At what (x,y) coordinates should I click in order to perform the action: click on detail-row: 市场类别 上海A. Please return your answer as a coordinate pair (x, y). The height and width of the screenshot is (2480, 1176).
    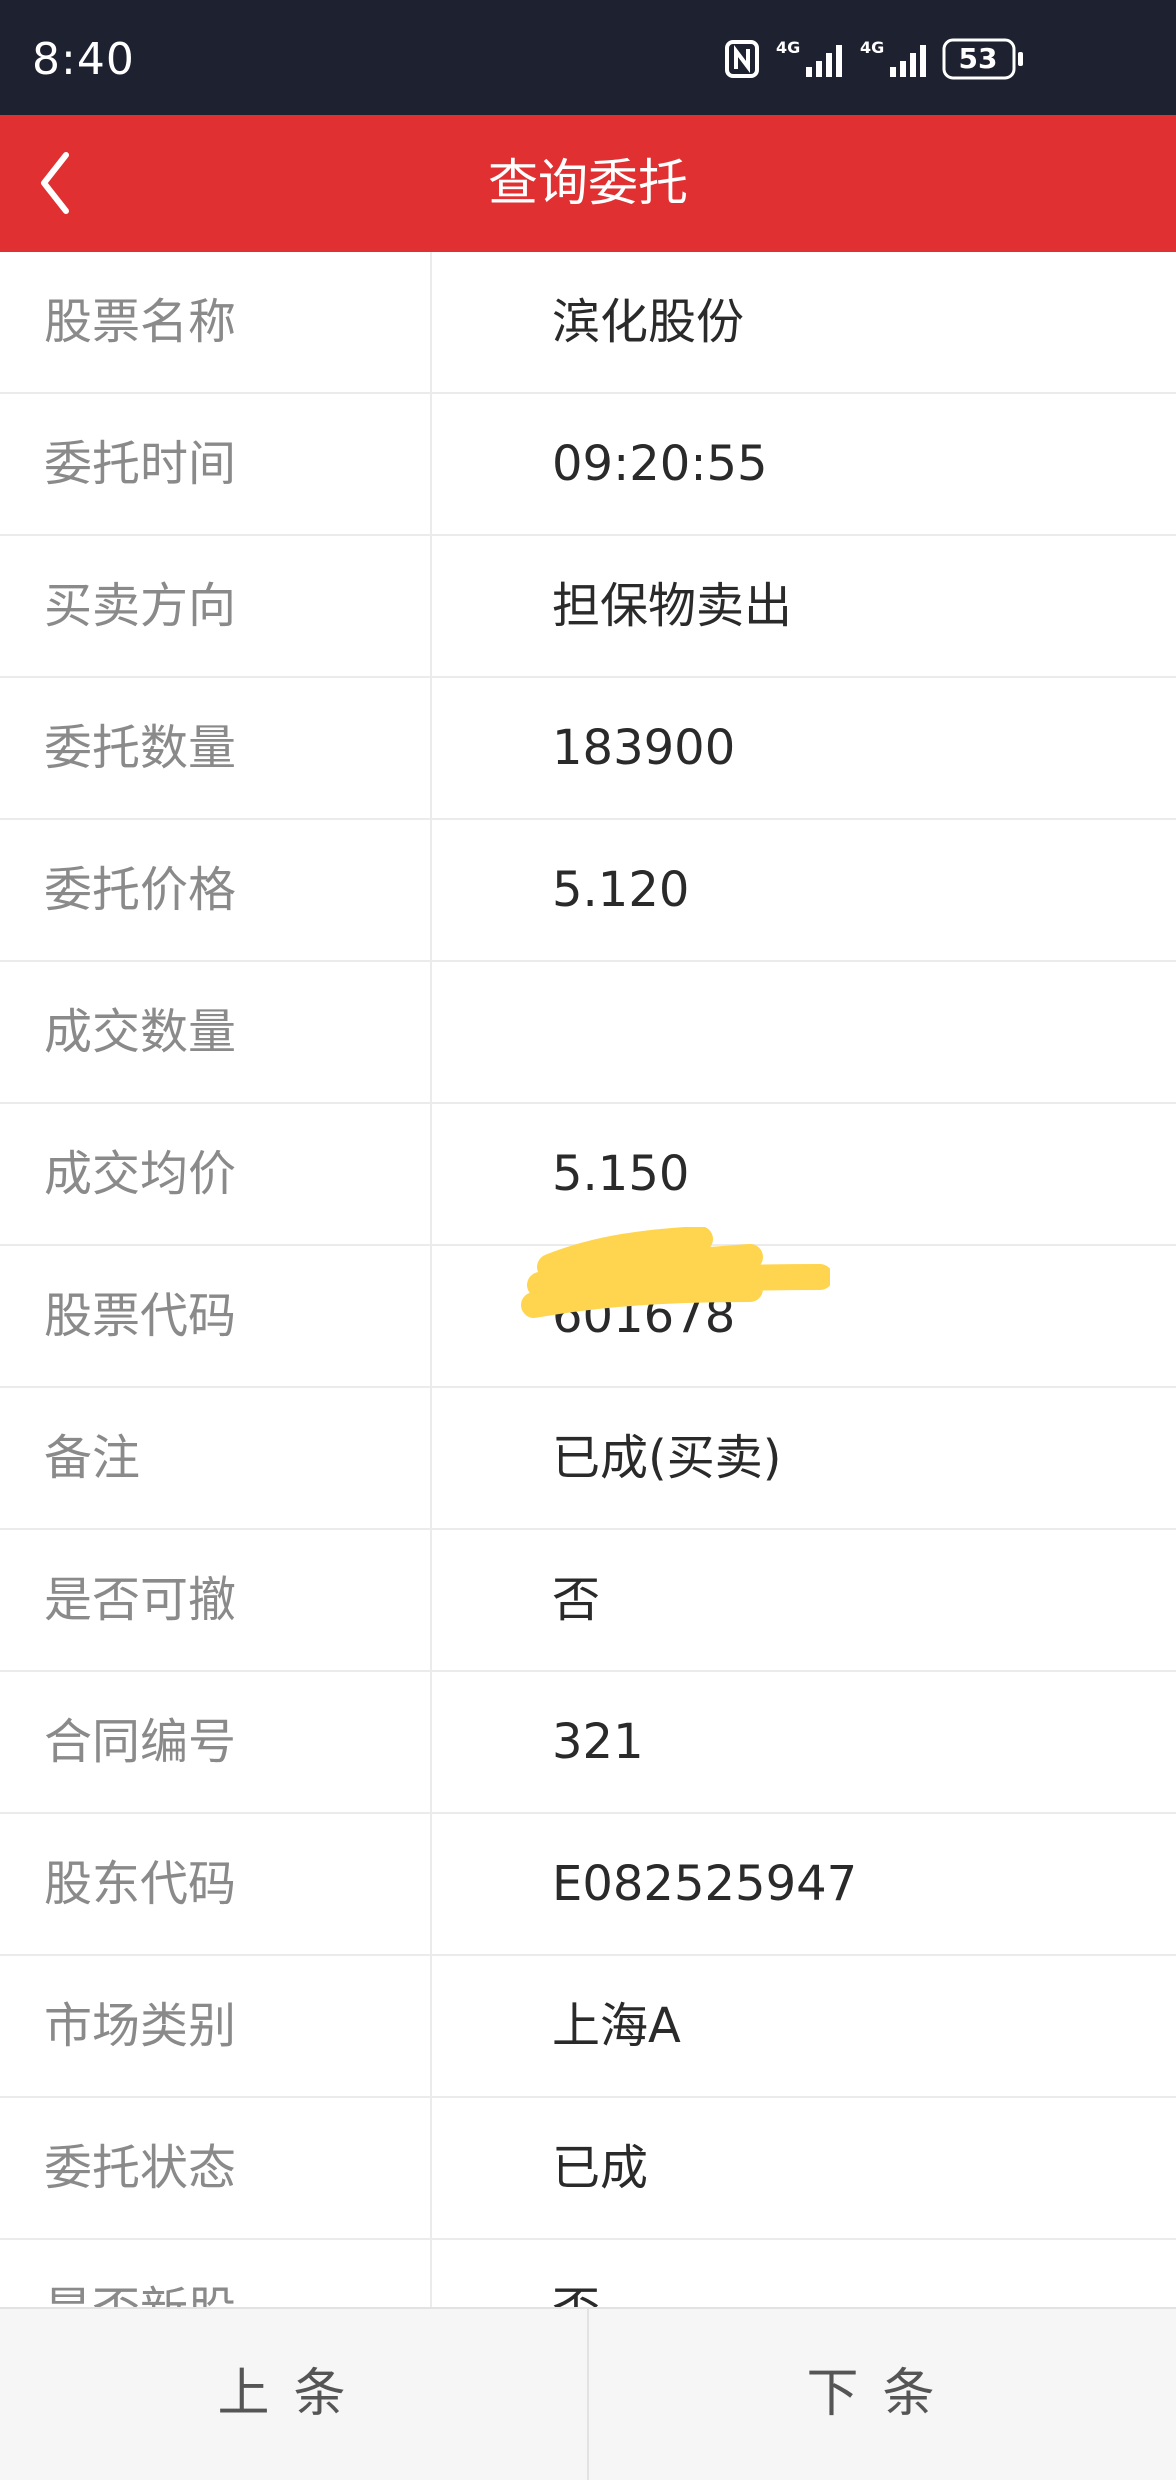
    Looking at the image, I should click on (588, 2027).